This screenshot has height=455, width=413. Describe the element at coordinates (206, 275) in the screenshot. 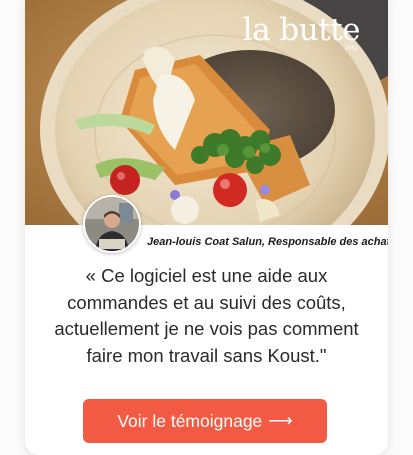

I see `quote-line: « Ce logiciel est une aide aux` at that location.